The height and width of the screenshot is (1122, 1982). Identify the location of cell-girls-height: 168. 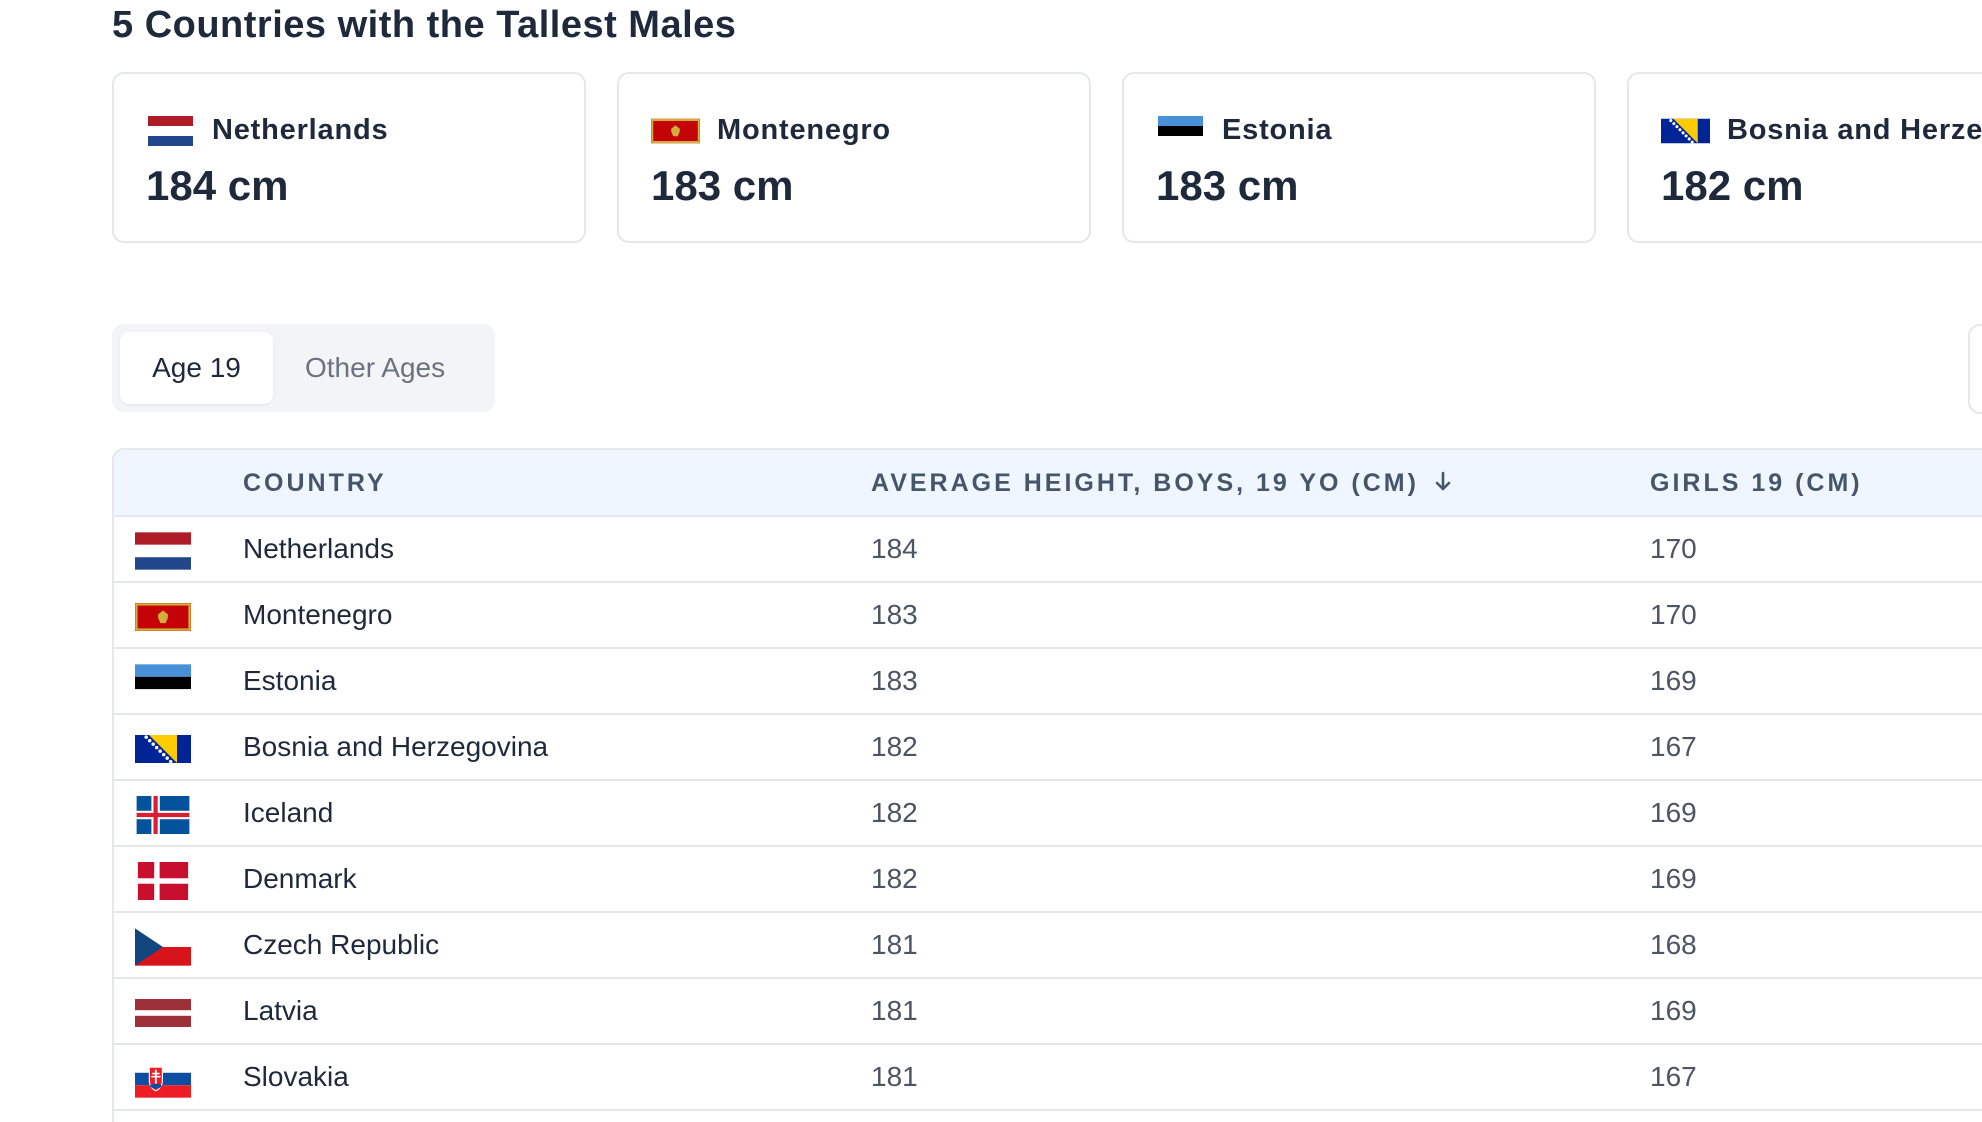
(1673, 944).